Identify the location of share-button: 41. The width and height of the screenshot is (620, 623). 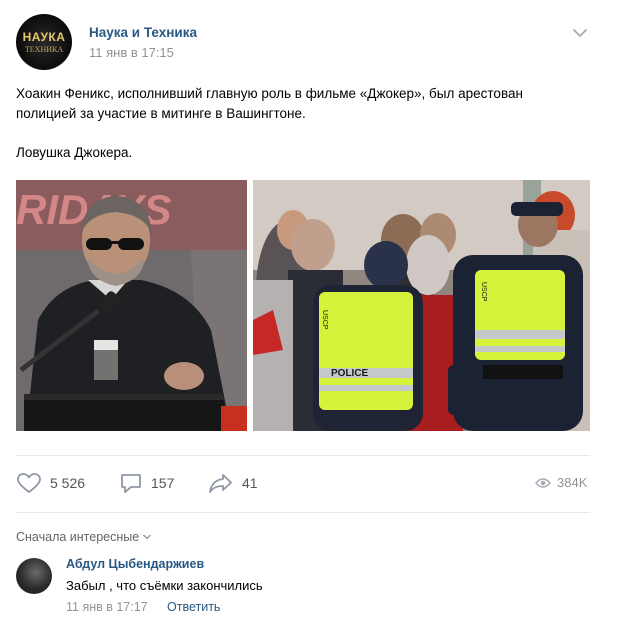
(233, 483).